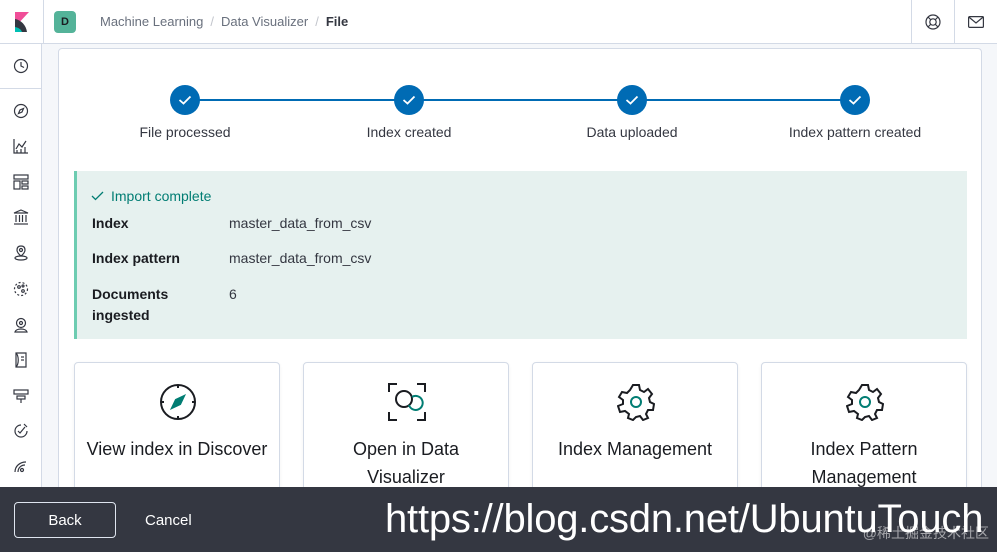  What do you see at coordinates (864, 463) in the screenshot?
I see `card-title: Index Pattern Management` at bounding box center [864, 463].